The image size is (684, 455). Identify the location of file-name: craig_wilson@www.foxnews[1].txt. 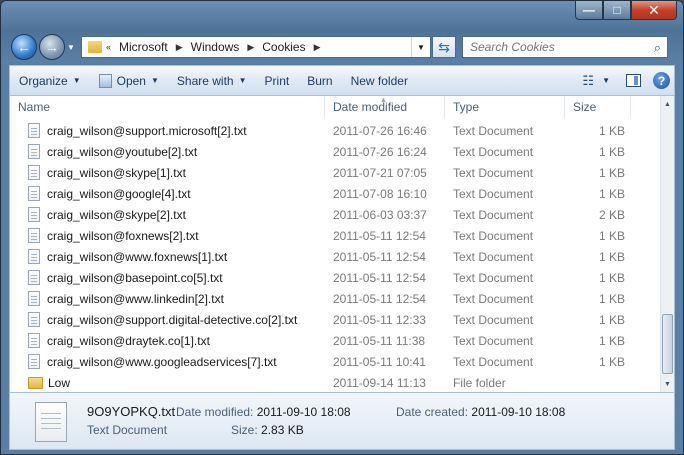
(137, 256).